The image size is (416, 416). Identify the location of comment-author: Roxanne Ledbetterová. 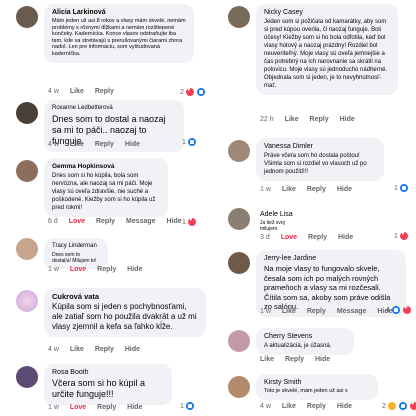
(114, 108).